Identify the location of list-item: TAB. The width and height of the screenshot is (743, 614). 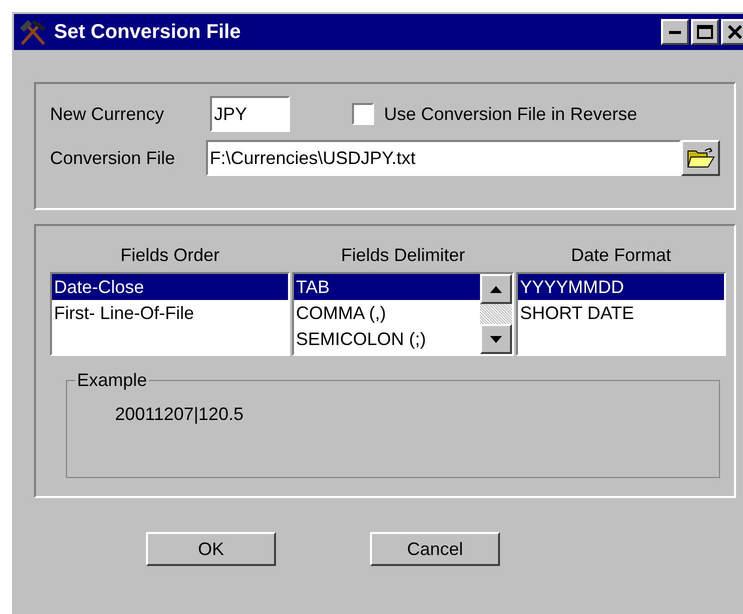
(387, 287).